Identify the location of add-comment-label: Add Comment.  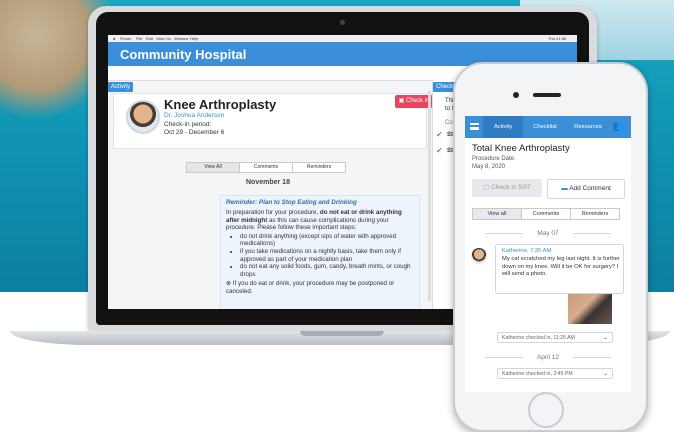
(590, 188).